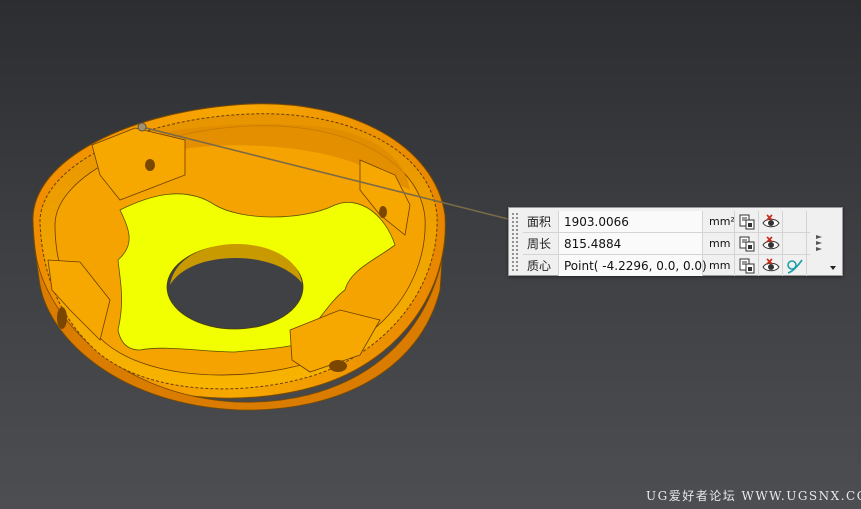  I want to click on drag-handle, so click(515, 242).